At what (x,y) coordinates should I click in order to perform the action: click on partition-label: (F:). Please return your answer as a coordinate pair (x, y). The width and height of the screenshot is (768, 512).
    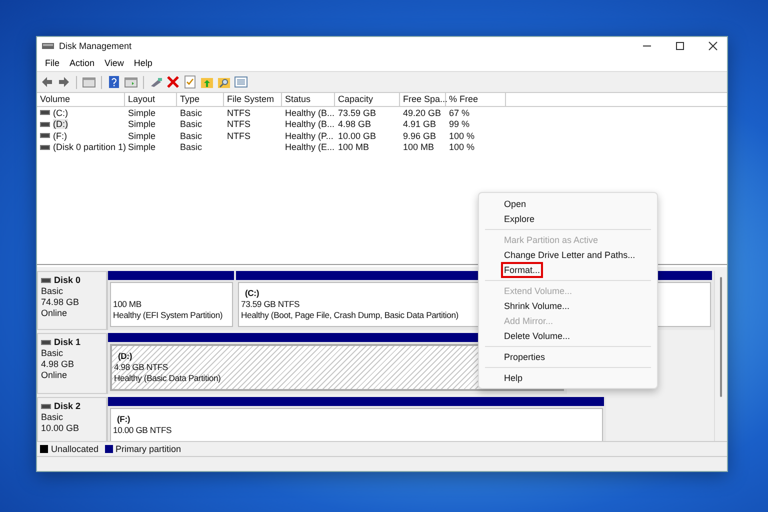
    Looking at the image, I should click on (123, 419).